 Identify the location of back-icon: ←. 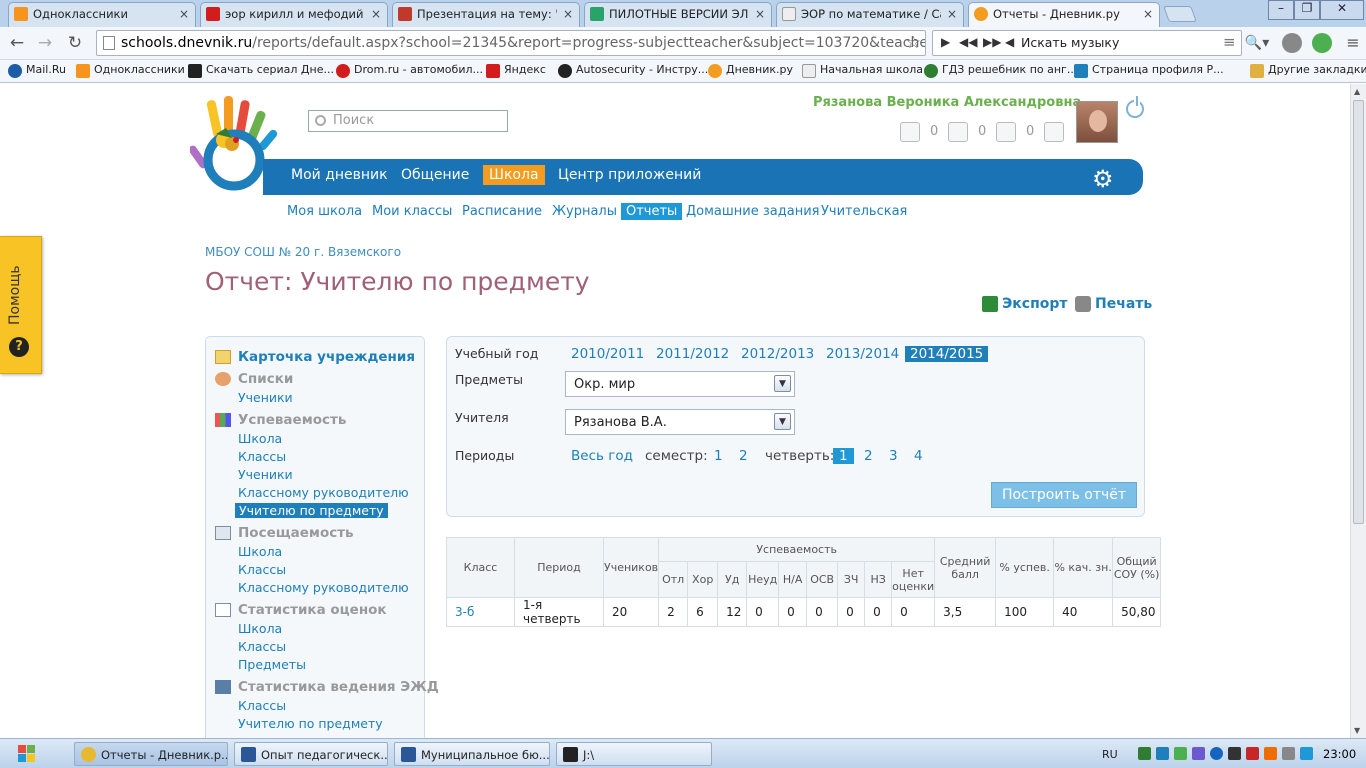
(17, 43).